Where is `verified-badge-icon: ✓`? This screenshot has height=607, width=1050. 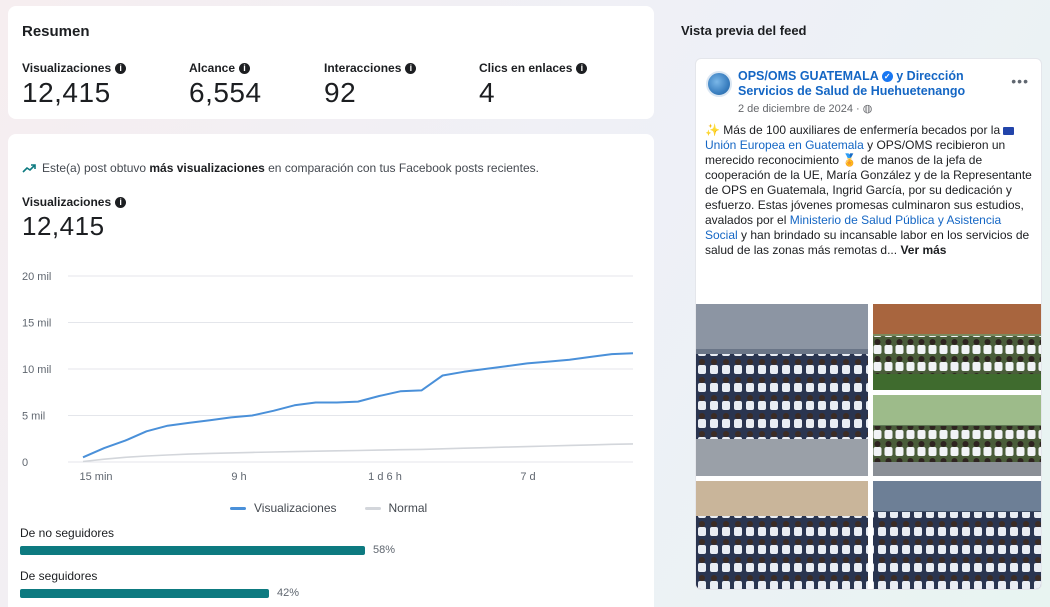
verified-badge-icon: ✓ is located at coordinates (887, 77).